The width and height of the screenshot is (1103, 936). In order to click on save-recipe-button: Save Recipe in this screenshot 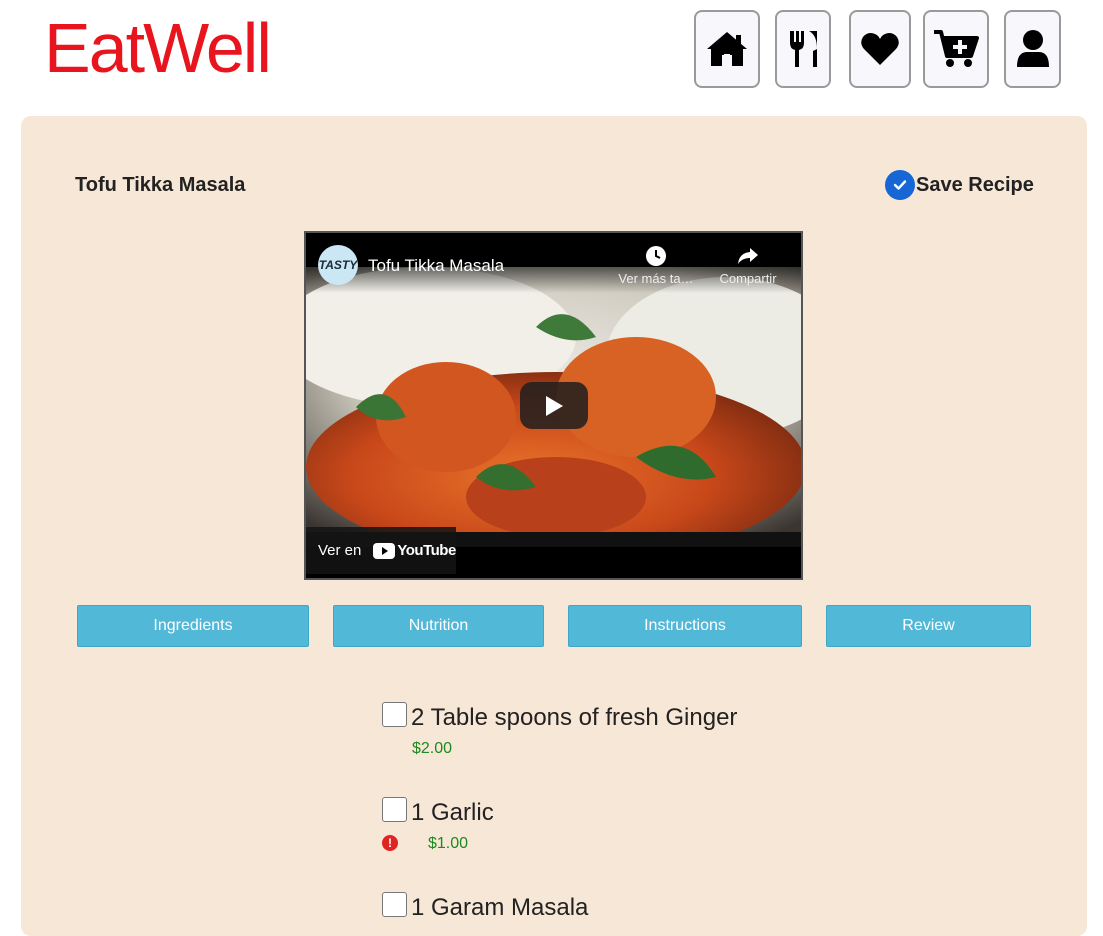, I will do `click(959, 185)`.